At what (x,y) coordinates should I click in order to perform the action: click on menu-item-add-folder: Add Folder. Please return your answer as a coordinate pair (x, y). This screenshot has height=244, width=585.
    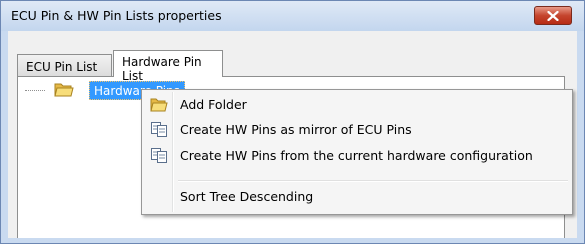
    Looking at the image, I should click on (357, 105).